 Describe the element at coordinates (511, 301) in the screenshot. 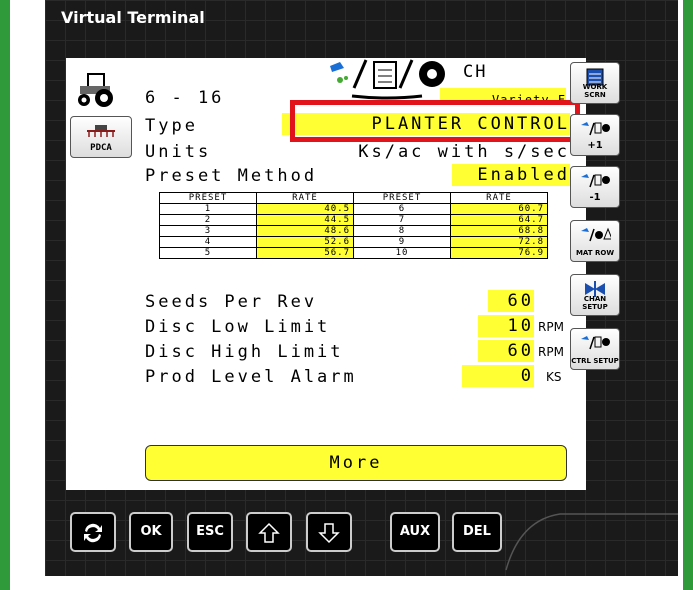

I see `seeds-per-rev-value: 60` at that location.